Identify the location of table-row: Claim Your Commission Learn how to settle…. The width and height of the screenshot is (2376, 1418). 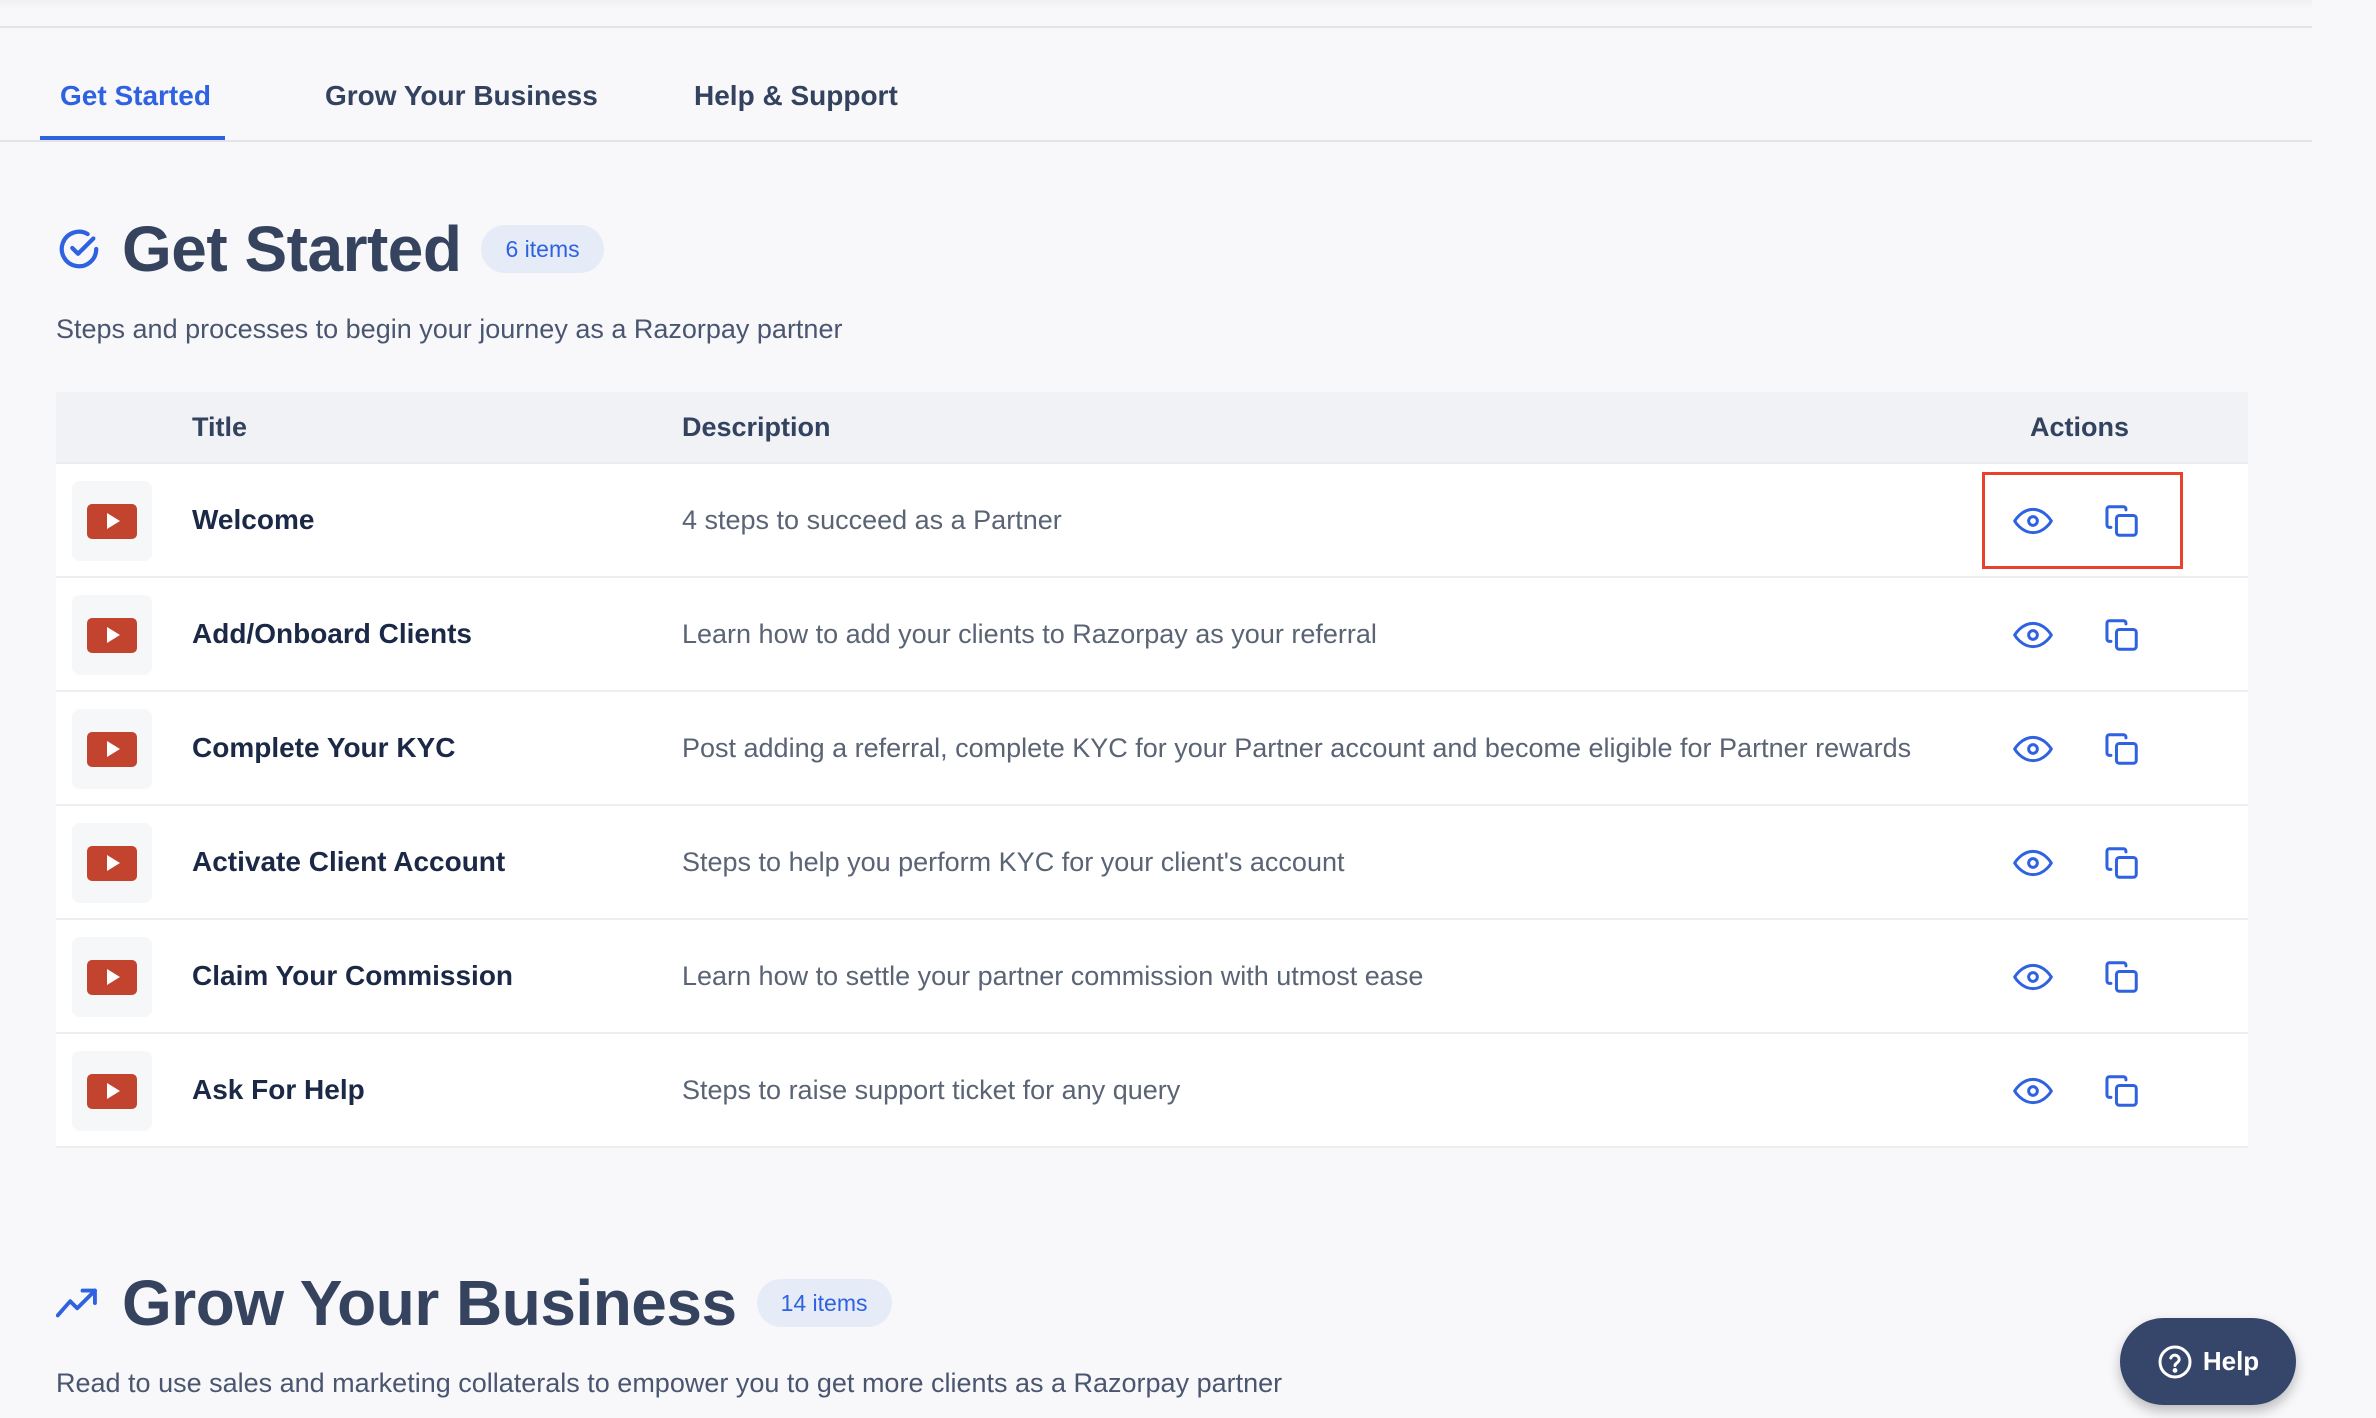
(1152, 977).